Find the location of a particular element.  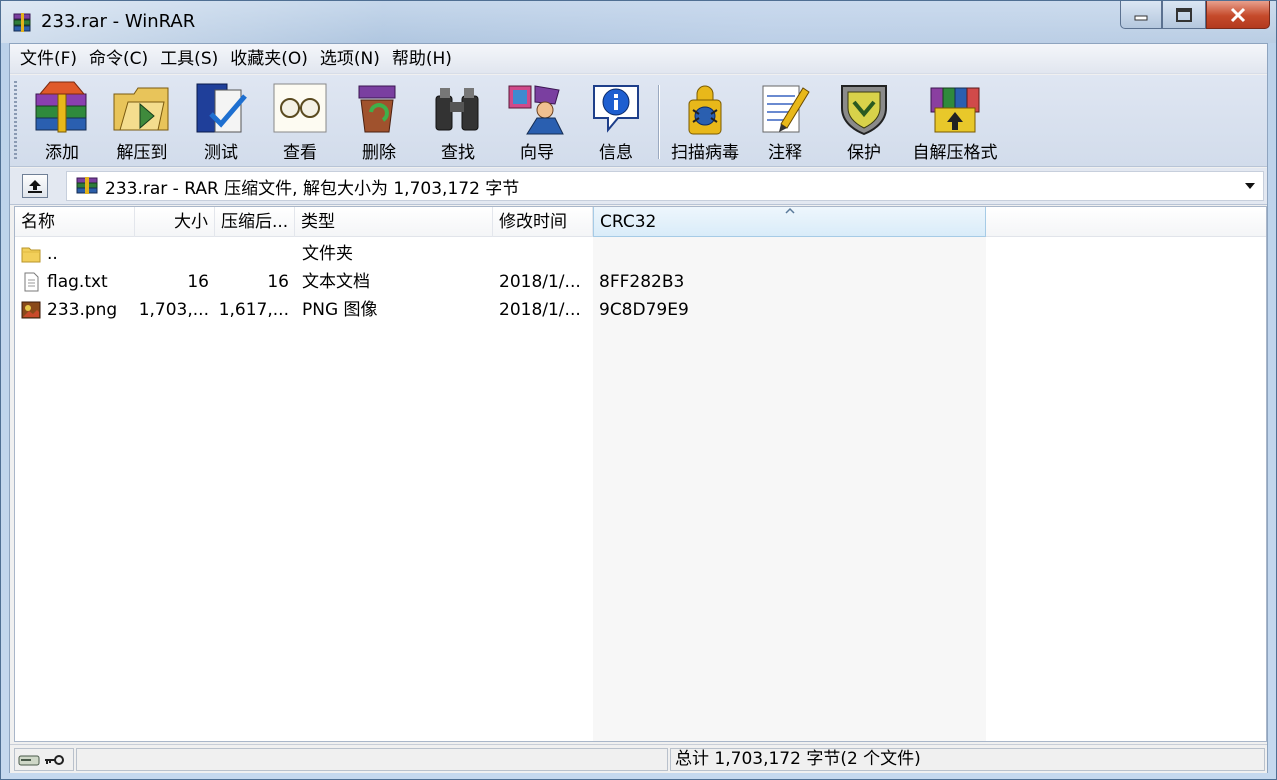

file-name: .. is located at coordinates (52, 254).